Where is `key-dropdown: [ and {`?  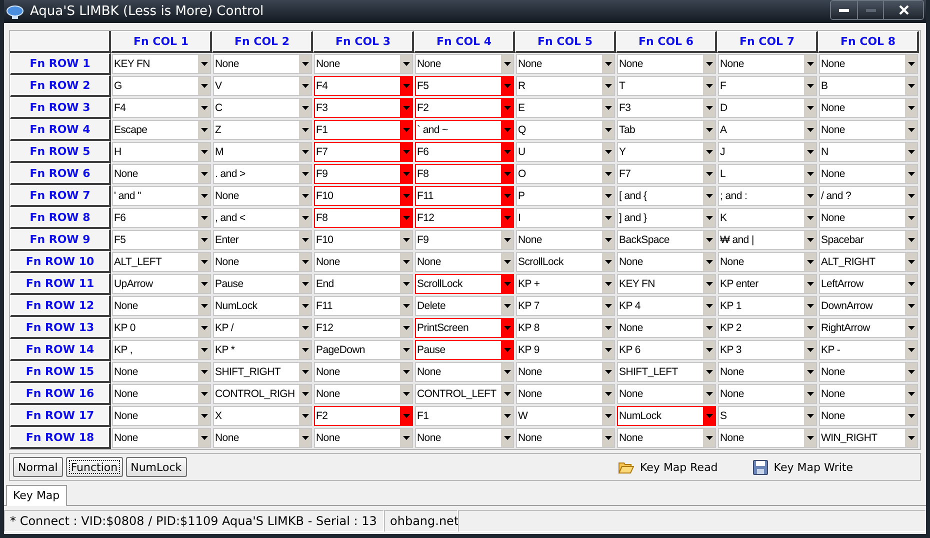
key-dropdown: [ and { is located at coordinates (666, 196).